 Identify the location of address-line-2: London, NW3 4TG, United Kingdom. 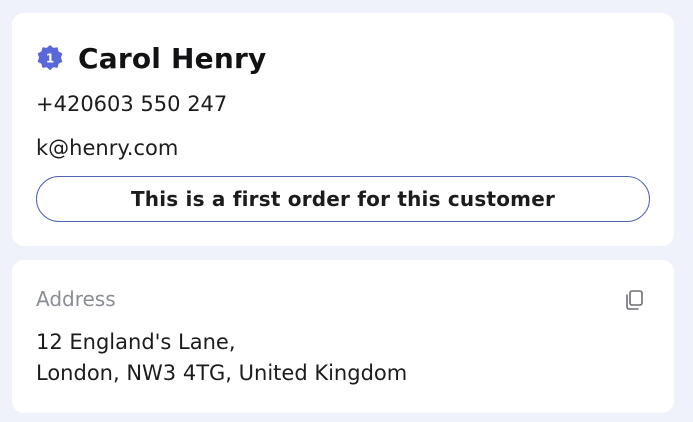
(222, 373).